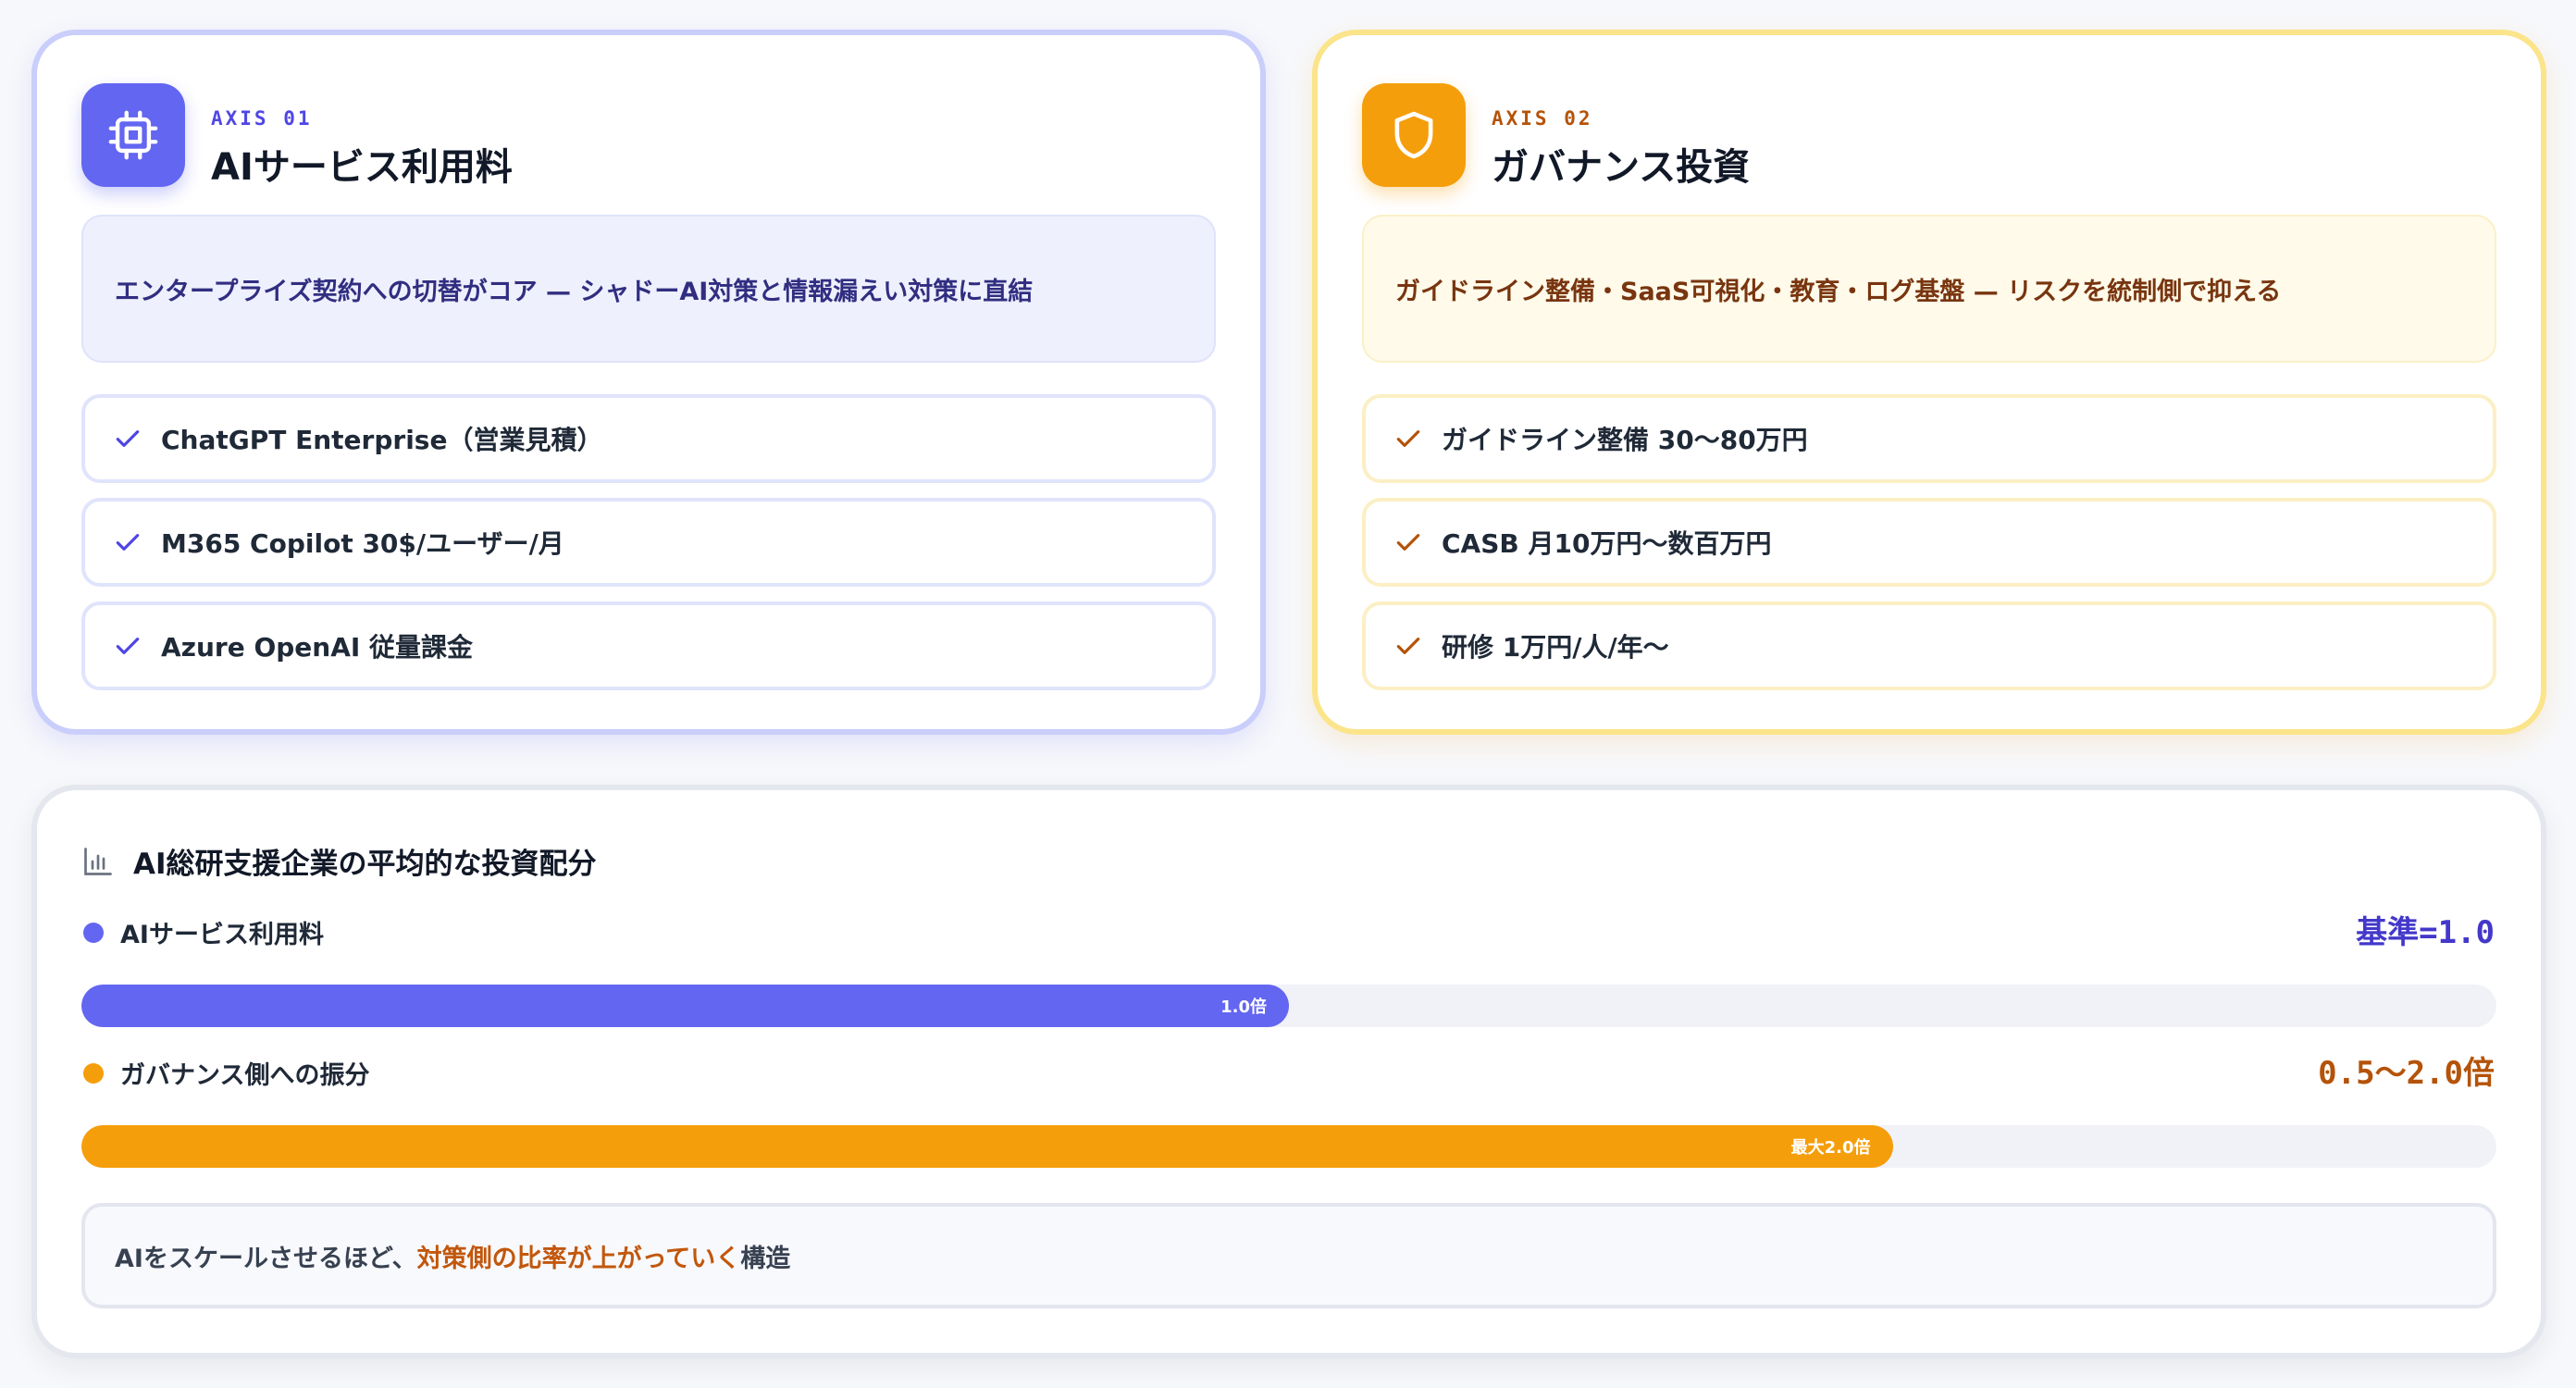 This screenshot has height=1388, width=2576. I want to click on progress-track-ai-service: 1.0倍, so click(1289, 1006).